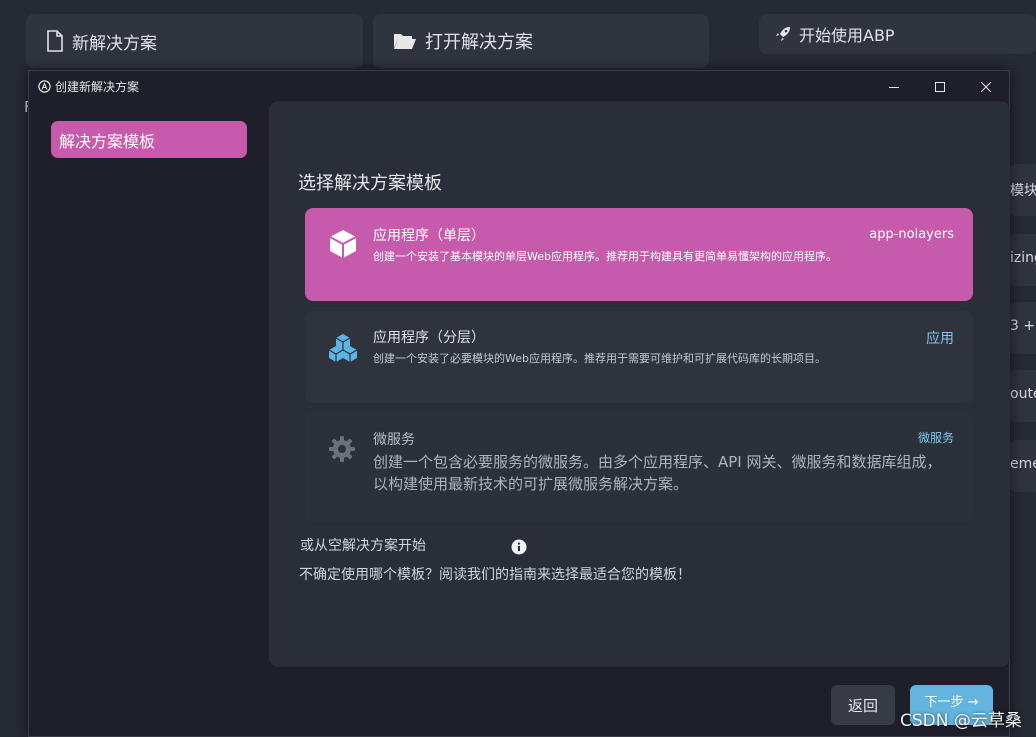 The height and width of the screenshot is (737, 1036). What do you see at coordinates (363, 545) in the screenshot?
I see `empty-solution-link: 或从空解决方案开始` at bounding box center [363, 545].